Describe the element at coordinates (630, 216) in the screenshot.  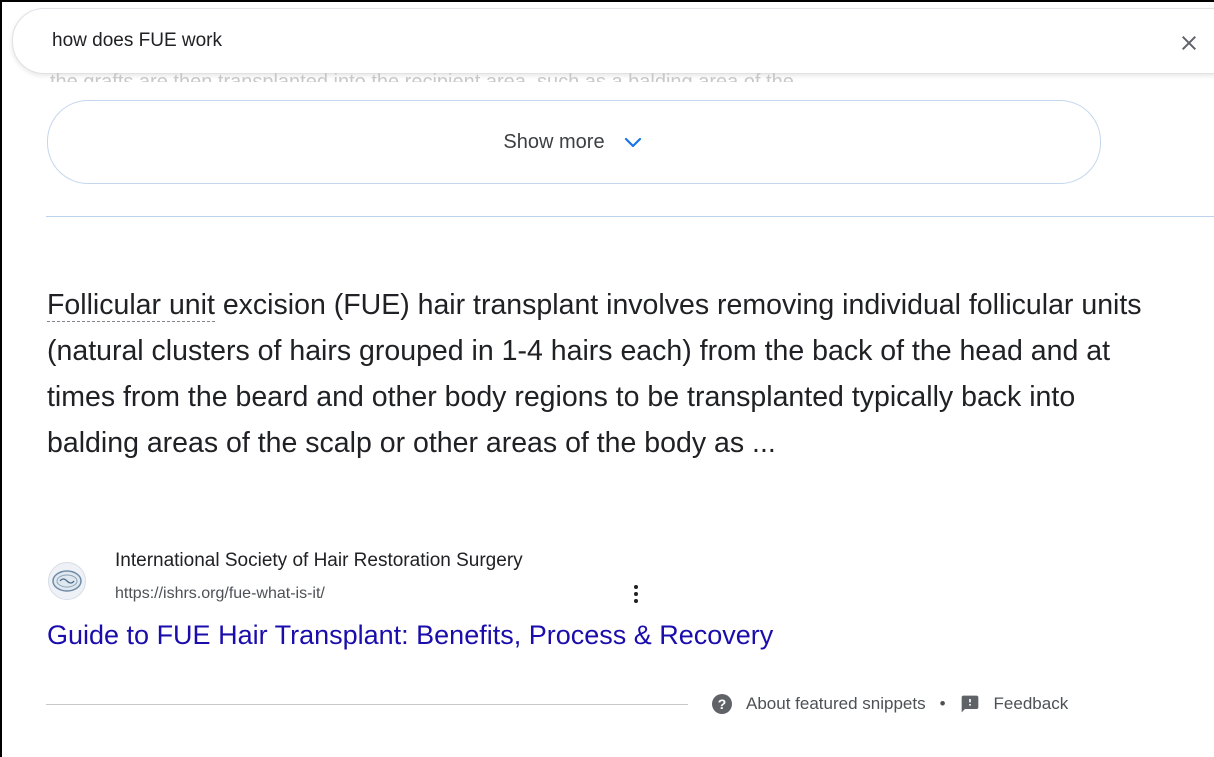
I see `section-divider` at that location.